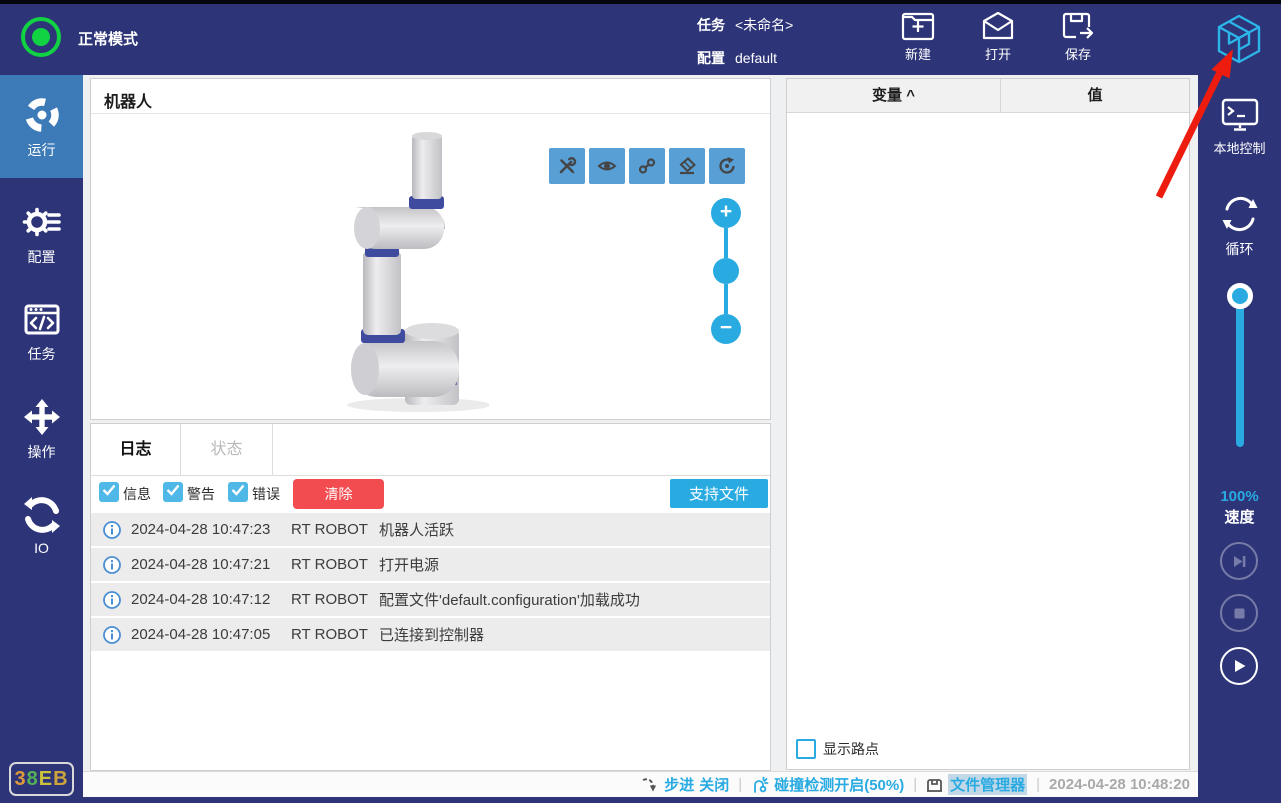  What do you see at coordinates (1239, 249) in the screenshot?
I see `loop-label: 循环` at bounding box center [1239, 249].